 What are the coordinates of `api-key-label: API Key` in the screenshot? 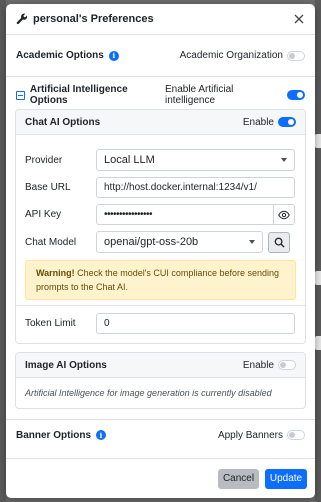 It's located at (43, 214).